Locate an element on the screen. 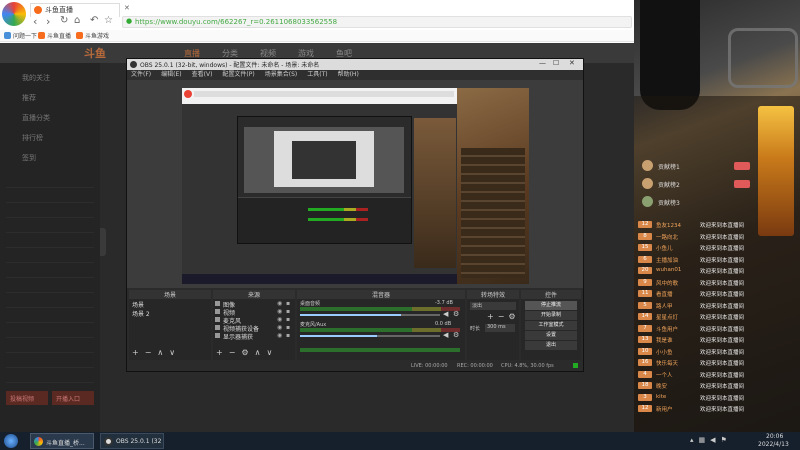  menu-item: 编辑(E) is located at coordinates (171, 75).